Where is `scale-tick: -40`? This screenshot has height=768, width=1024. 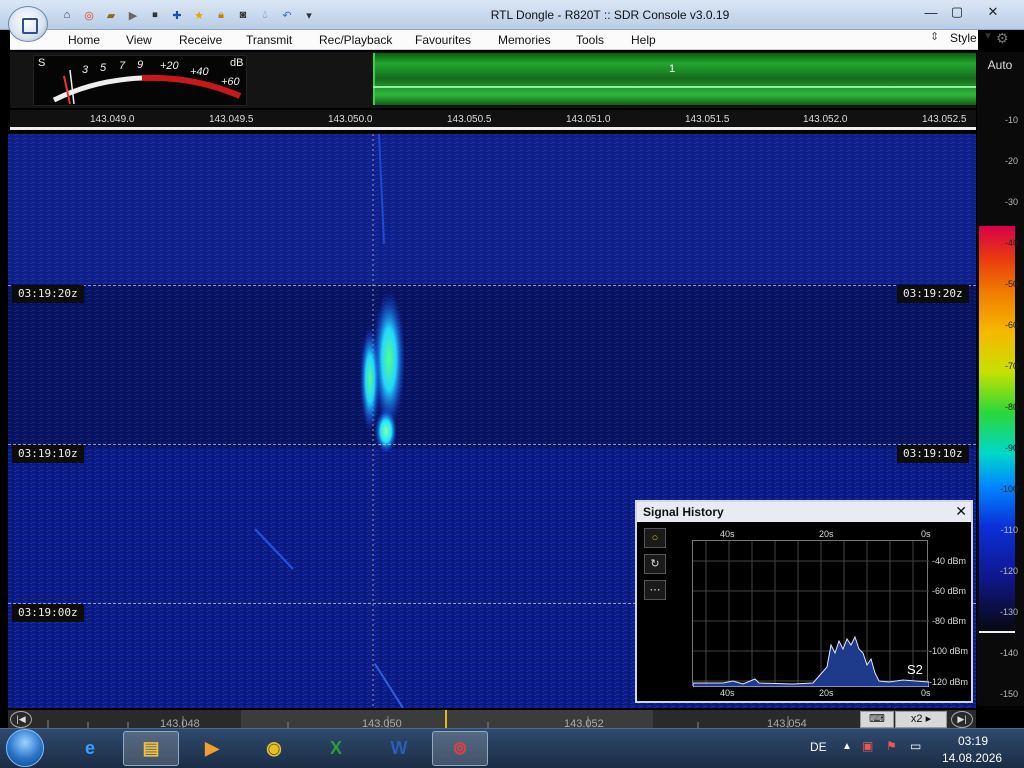 scale-tick: -40 is located at coordinates (1011, 243).